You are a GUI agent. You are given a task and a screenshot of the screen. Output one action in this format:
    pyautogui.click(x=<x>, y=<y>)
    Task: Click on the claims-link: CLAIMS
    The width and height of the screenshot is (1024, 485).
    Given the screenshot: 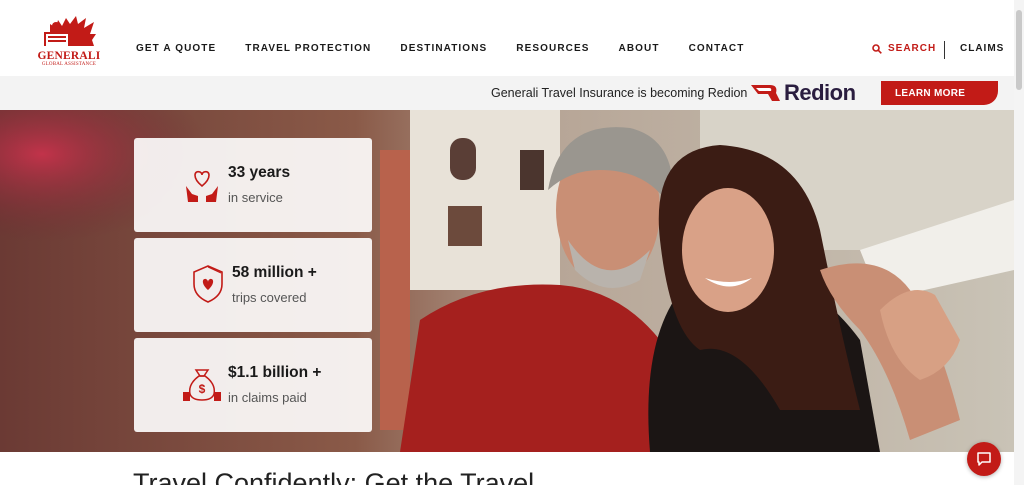 What is the action you would take?
    pyautogui.click(x=982, y=48)
    